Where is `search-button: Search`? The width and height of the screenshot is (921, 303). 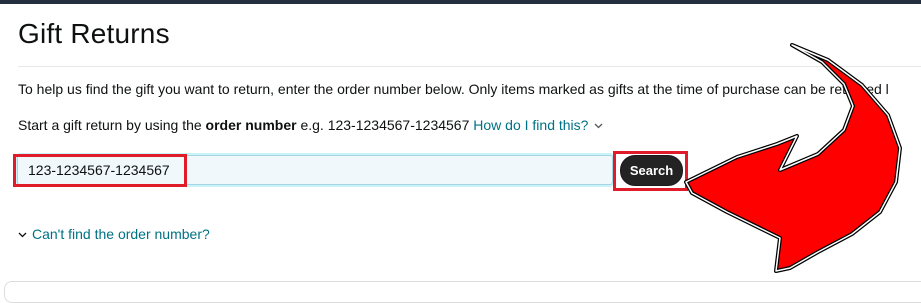
search-button: Search is located at coordinates (651, 170).